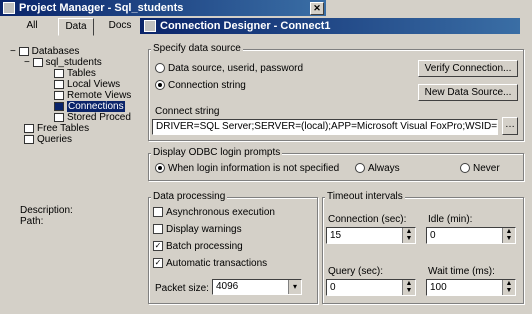  Describe the element at coordinates (48, 139) in the screenshot. I see `tree-item-queries: Queries` at that location.